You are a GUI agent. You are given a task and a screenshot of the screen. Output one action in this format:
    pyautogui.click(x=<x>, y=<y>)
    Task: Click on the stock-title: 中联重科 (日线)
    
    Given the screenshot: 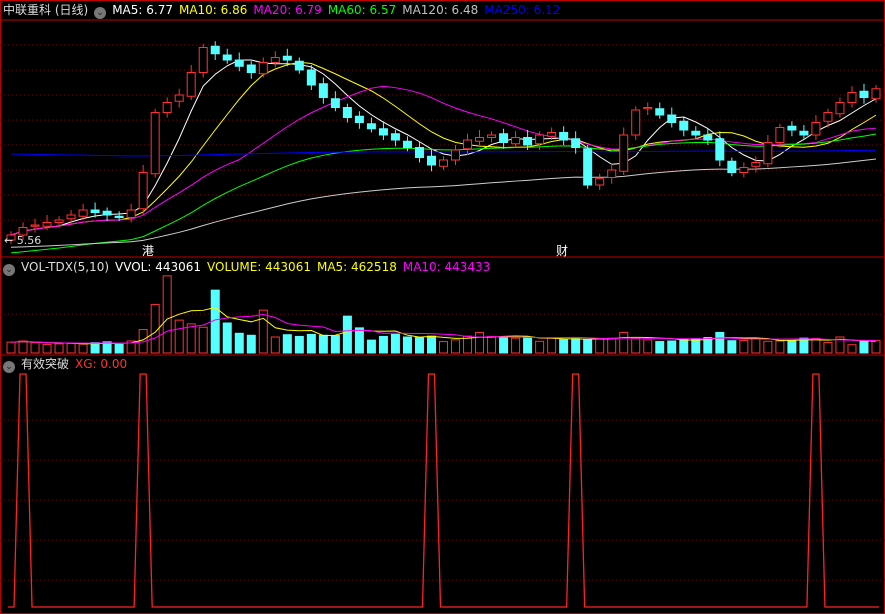 What is the action you would take?
    pyautogui.click(x=46, y=10)
    